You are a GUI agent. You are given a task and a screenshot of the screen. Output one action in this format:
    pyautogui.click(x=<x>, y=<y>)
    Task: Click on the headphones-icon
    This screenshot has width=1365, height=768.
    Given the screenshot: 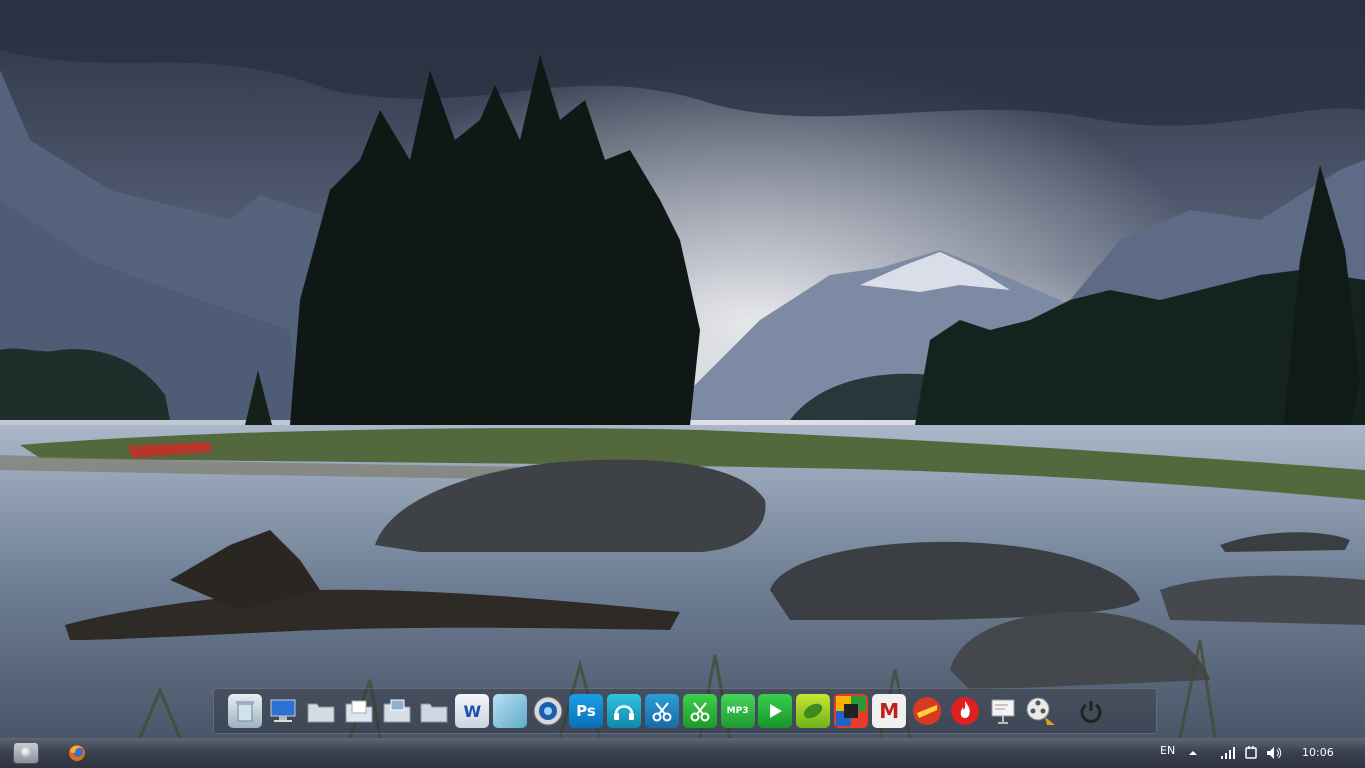 What is the action you would take?
    pyautogui.click(x=623, y=711)
    